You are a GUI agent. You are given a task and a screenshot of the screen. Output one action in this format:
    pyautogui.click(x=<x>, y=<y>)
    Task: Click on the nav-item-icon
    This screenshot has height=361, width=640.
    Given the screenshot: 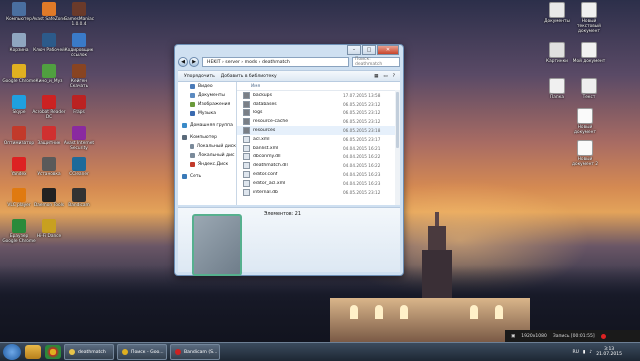 What is the action you would take?
    pyautogui.click(x=184, y=137)
    